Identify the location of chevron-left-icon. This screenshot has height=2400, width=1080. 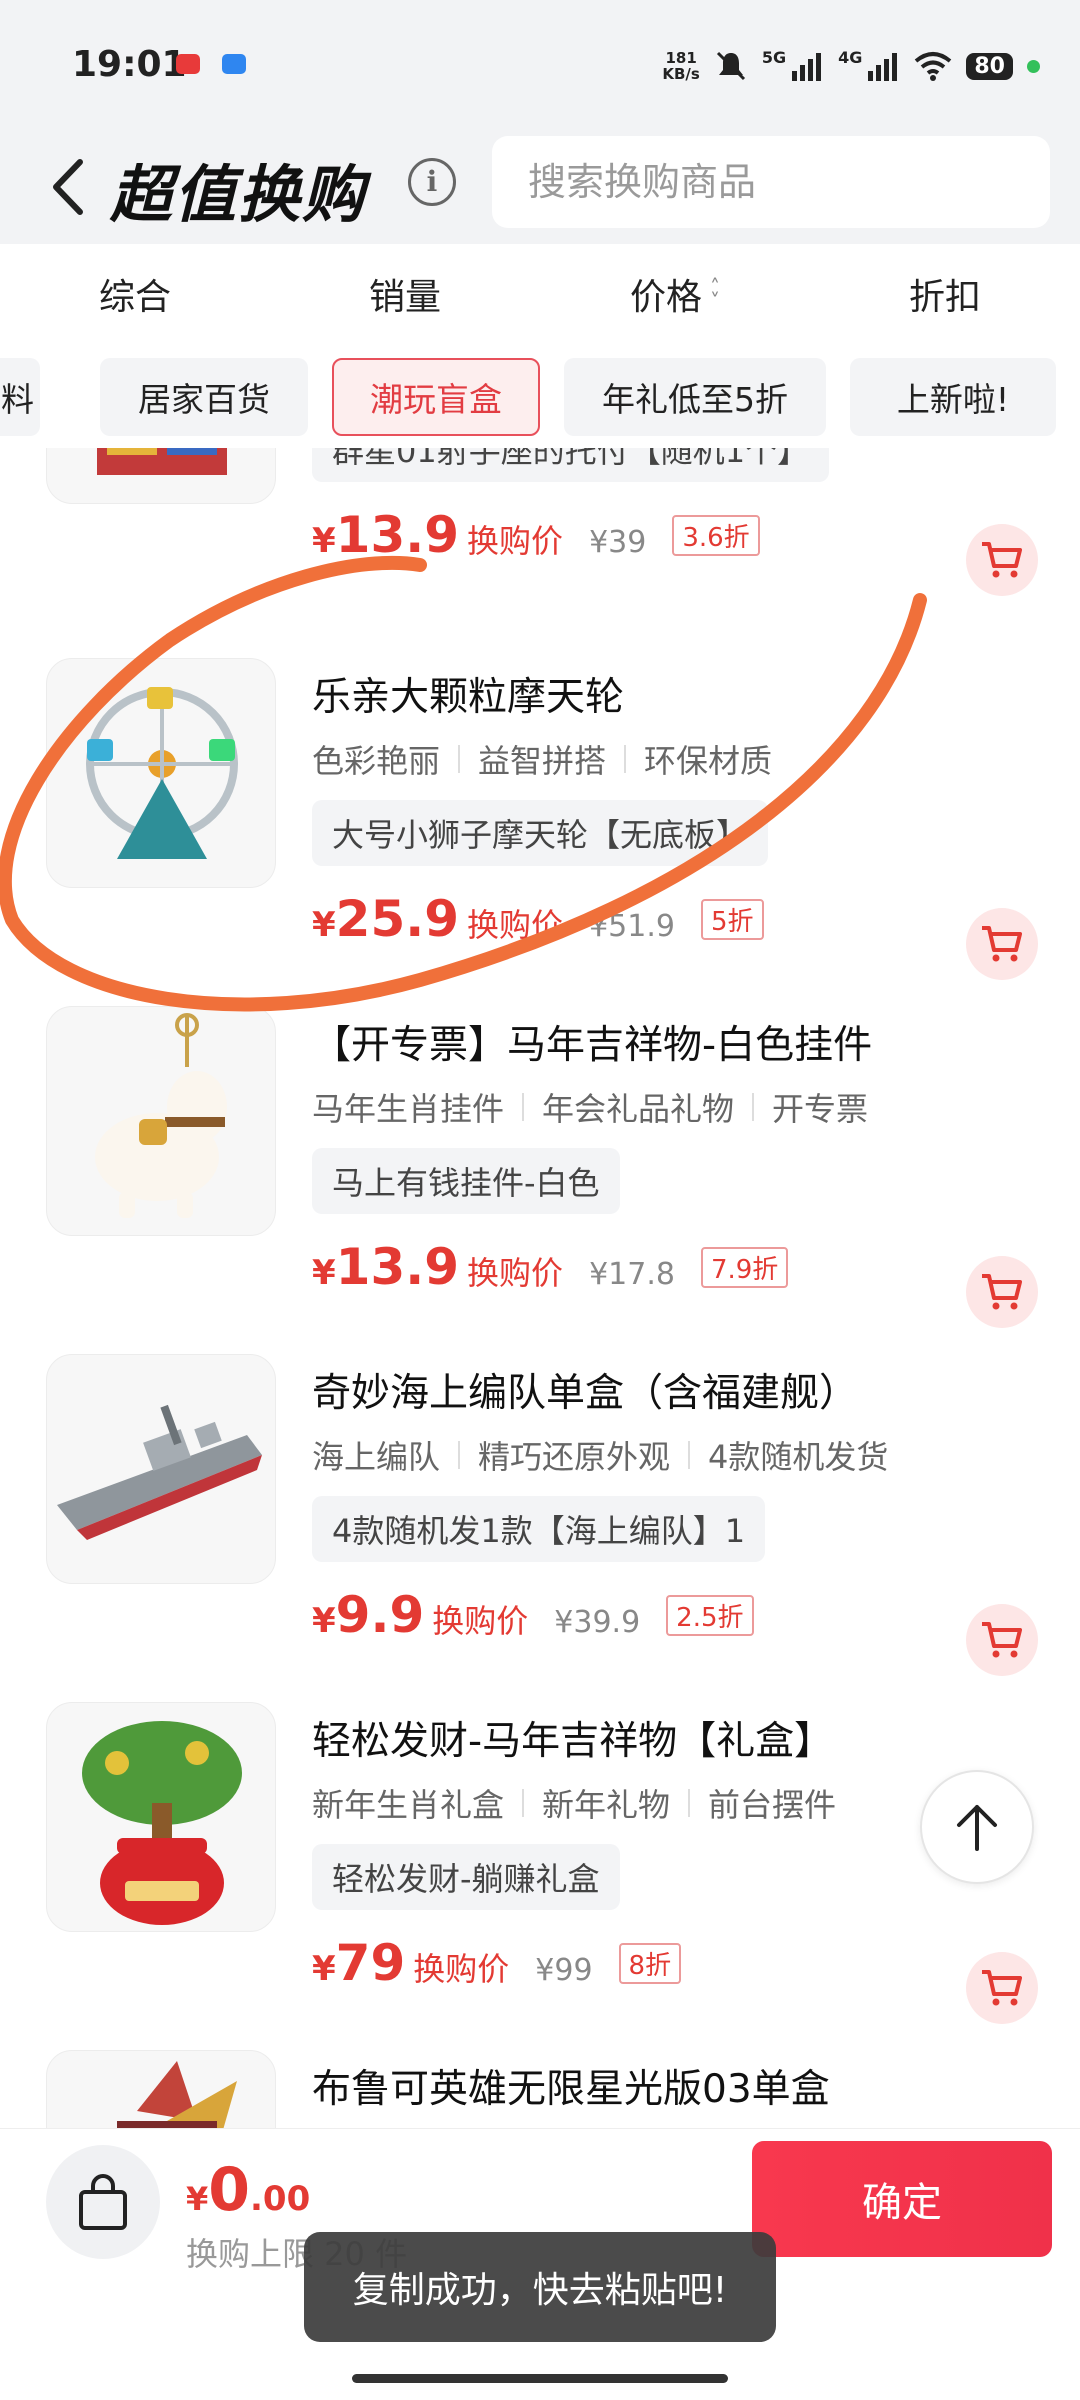
(68, 187).